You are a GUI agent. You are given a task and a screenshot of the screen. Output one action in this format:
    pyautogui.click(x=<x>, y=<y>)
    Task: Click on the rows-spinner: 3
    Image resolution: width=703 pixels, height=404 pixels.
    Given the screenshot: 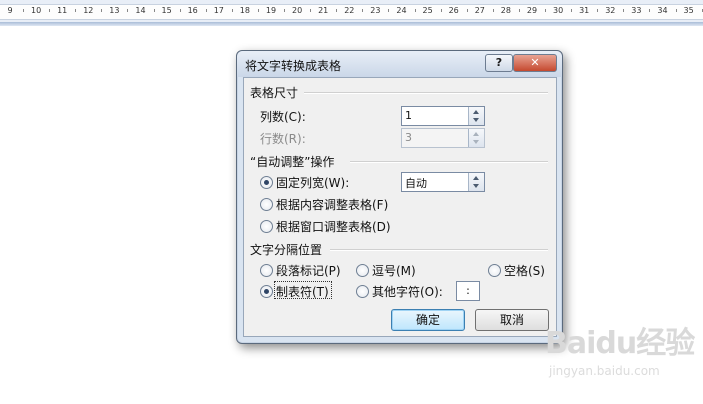 What is the action you would take?
    pyautogui.click(x=443, y=138)
    